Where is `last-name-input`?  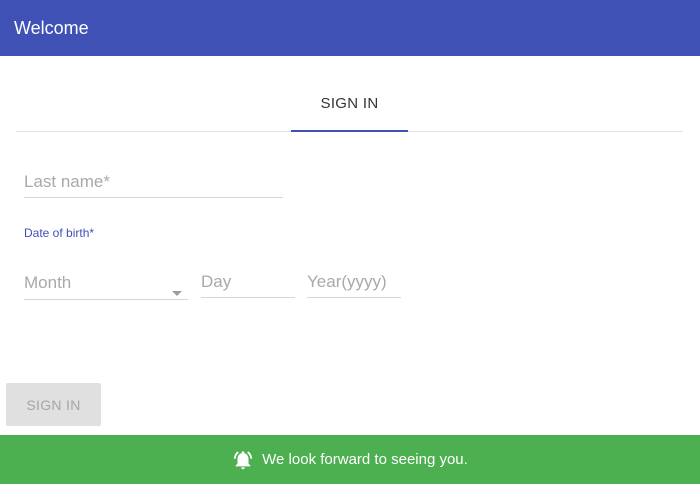 last-name-input is located at coordinates (153, 182).